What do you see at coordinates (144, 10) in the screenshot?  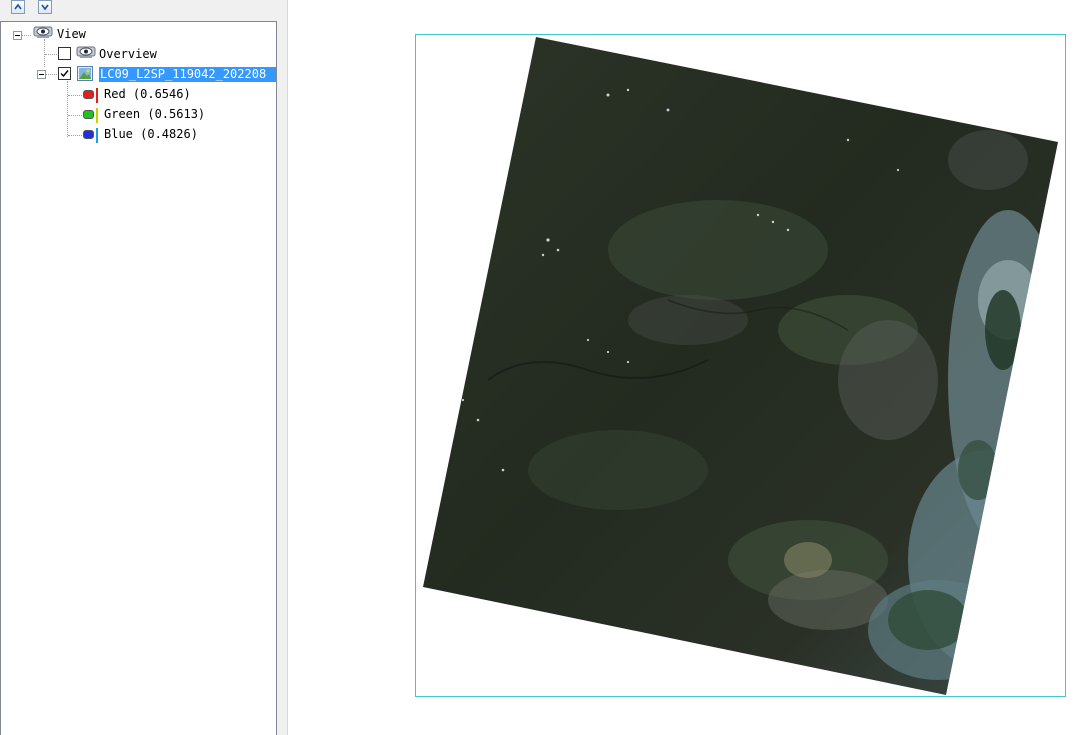 I see `panel-toolbar` at bounding box center [144, 10].